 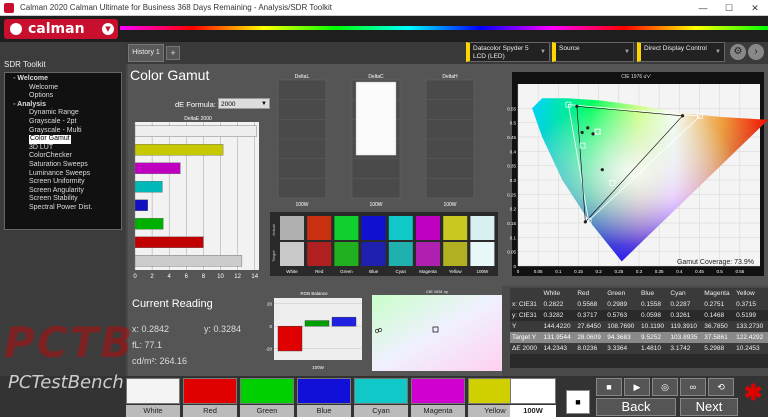 What do you see at coordinates (513, 237) in the screenshot?
I see `uv-ytick: 0.1` at bounding box center [513, 237].